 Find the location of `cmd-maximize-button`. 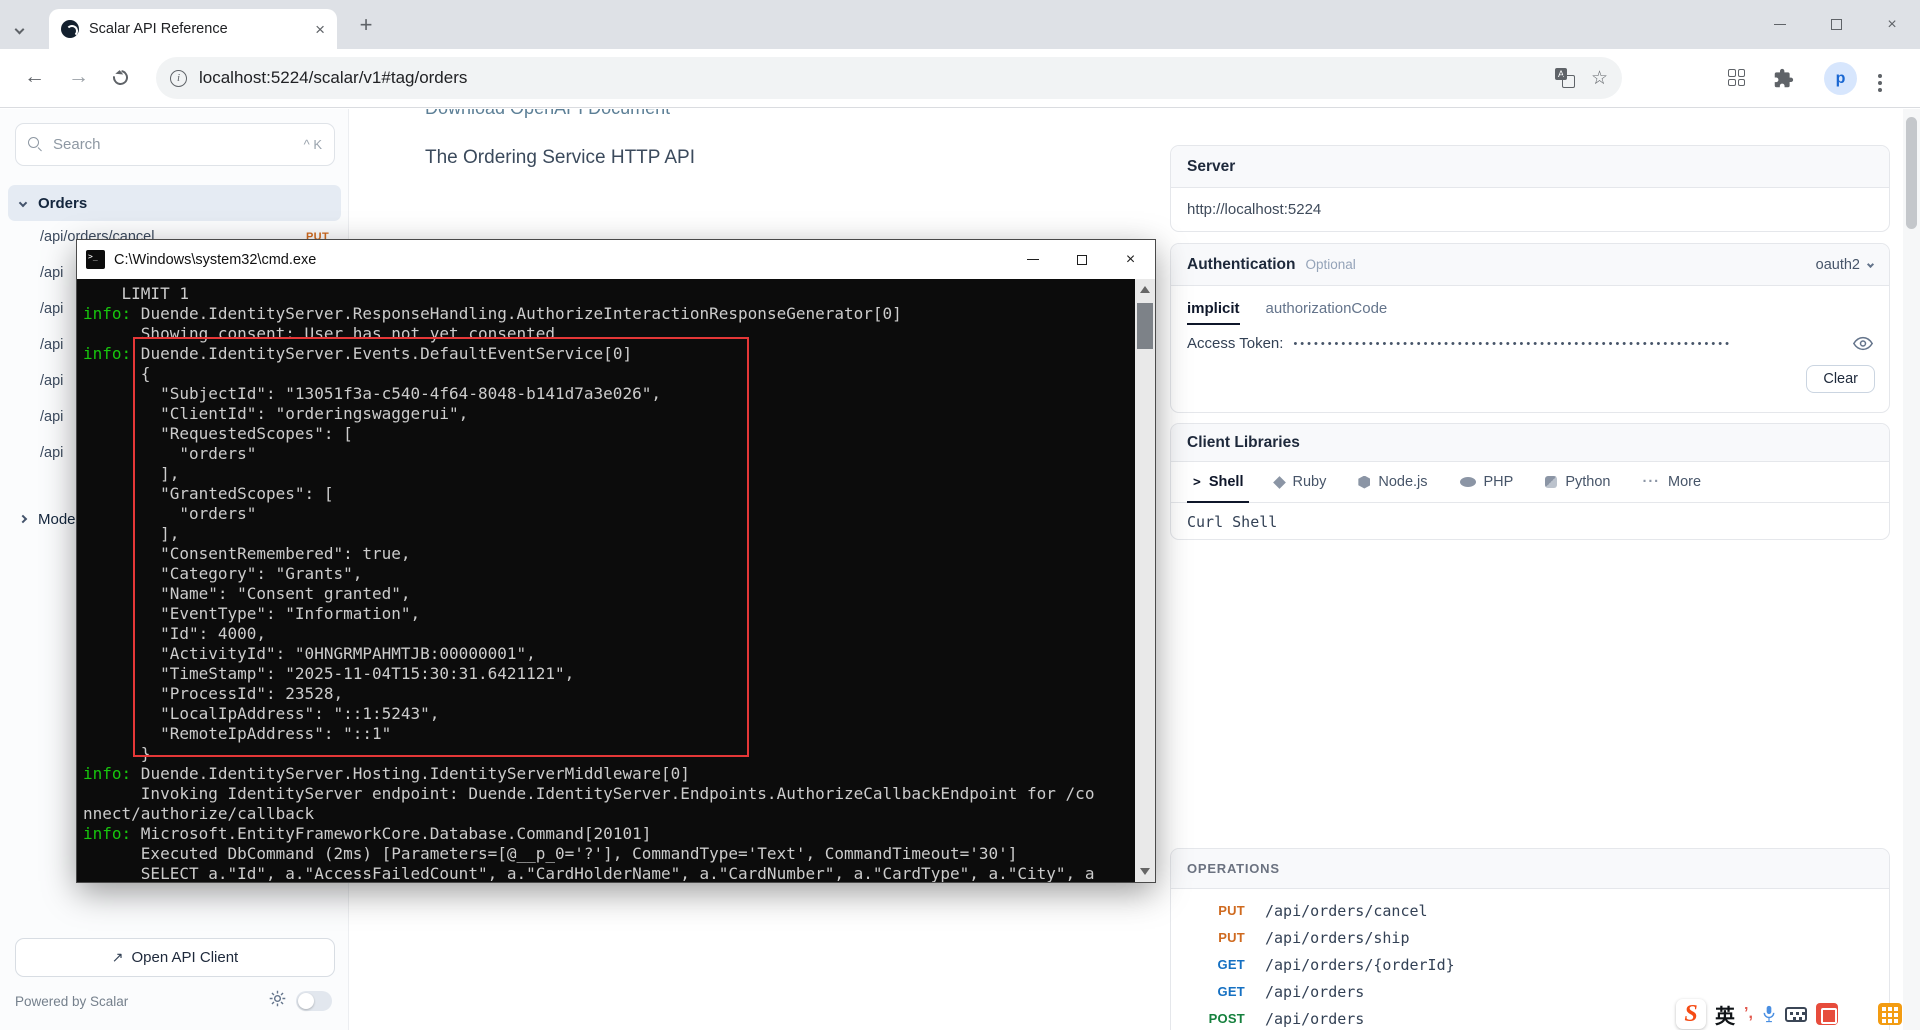

cmd-maximize-button is located at coordinates (1081, 259).